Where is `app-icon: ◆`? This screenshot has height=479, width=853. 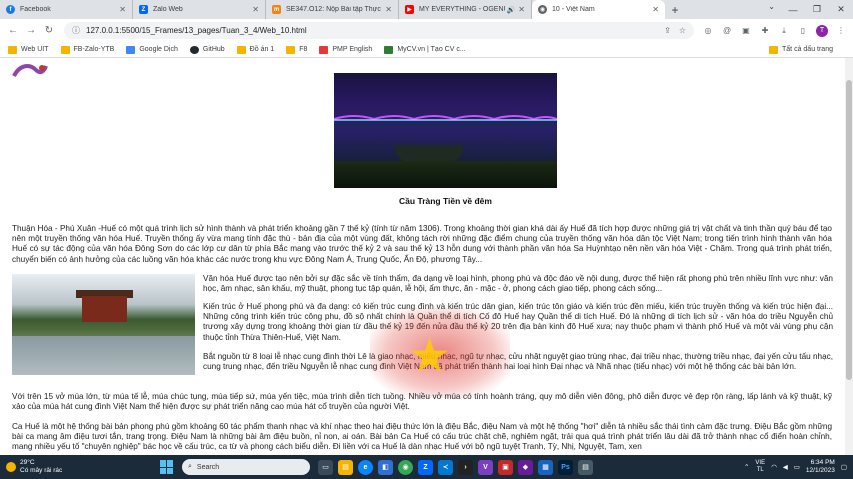 app-icon: ◆ is located at coordinates (525, 467).